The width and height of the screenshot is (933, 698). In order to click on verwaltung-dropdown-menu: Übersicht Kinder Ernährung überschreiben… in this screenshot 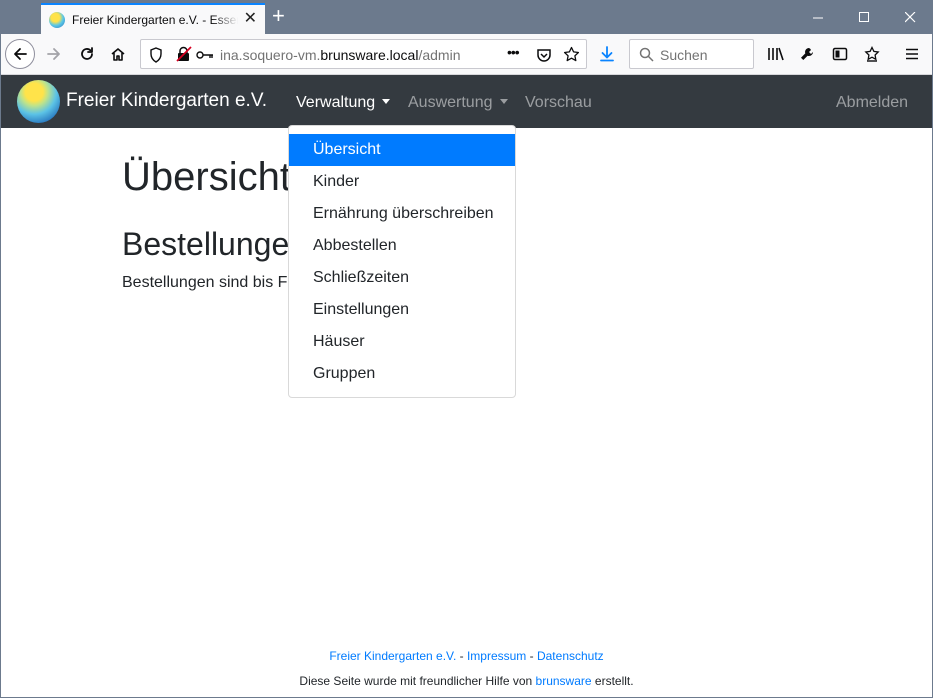, I will do `click(402, 261)`.